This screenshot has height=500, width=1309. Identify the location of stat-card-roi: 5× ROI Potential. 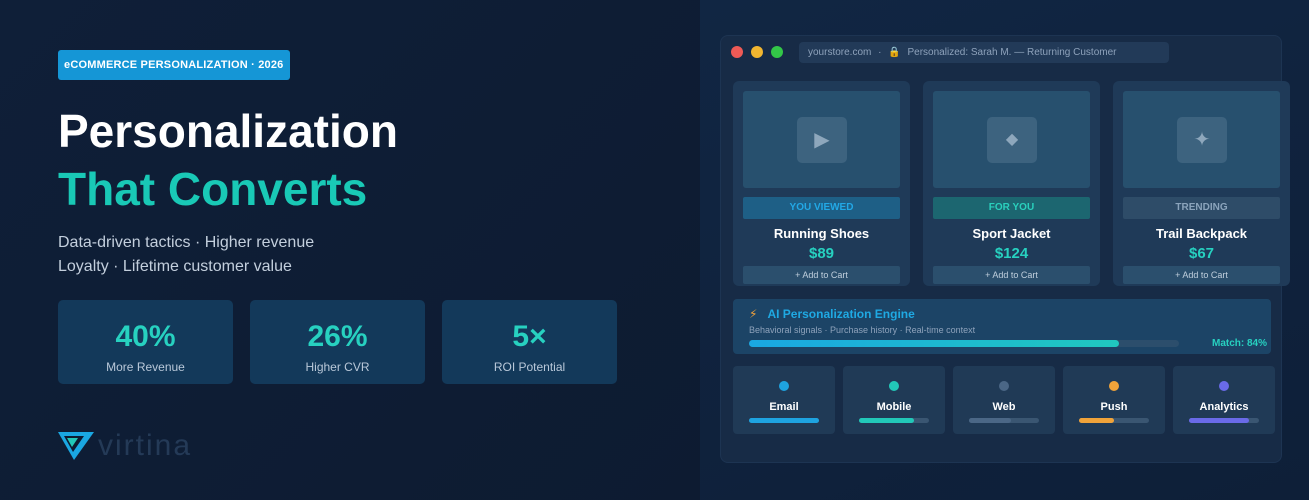
(529, 342).